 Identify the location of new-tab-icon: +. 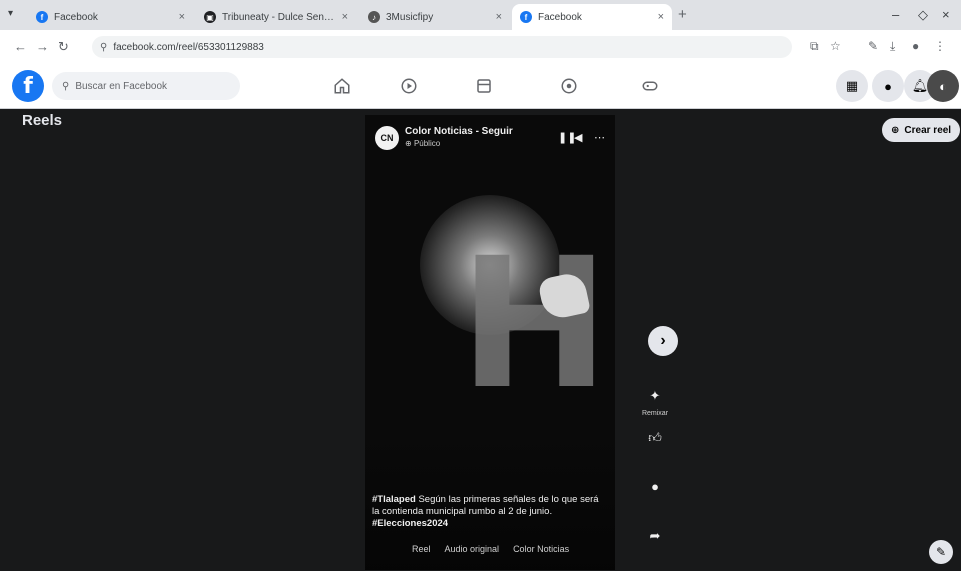
(682, 14).